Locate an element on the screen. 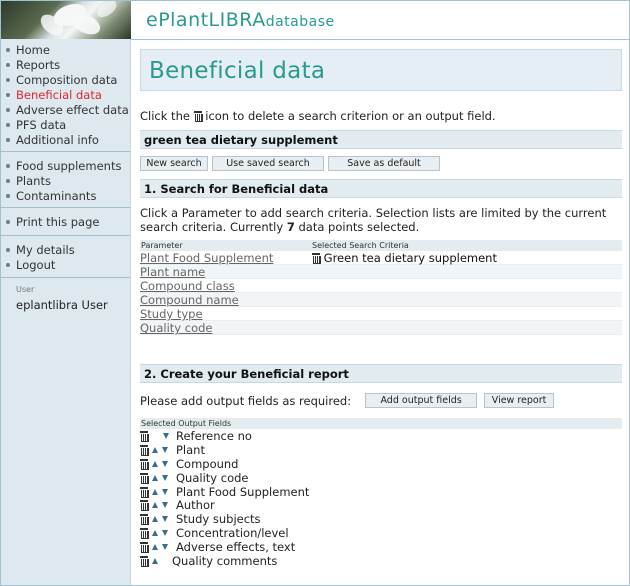 The height and width of the screenshot is (586, 630). nav-item-reports: Reports is located at coordinates (65, 64).